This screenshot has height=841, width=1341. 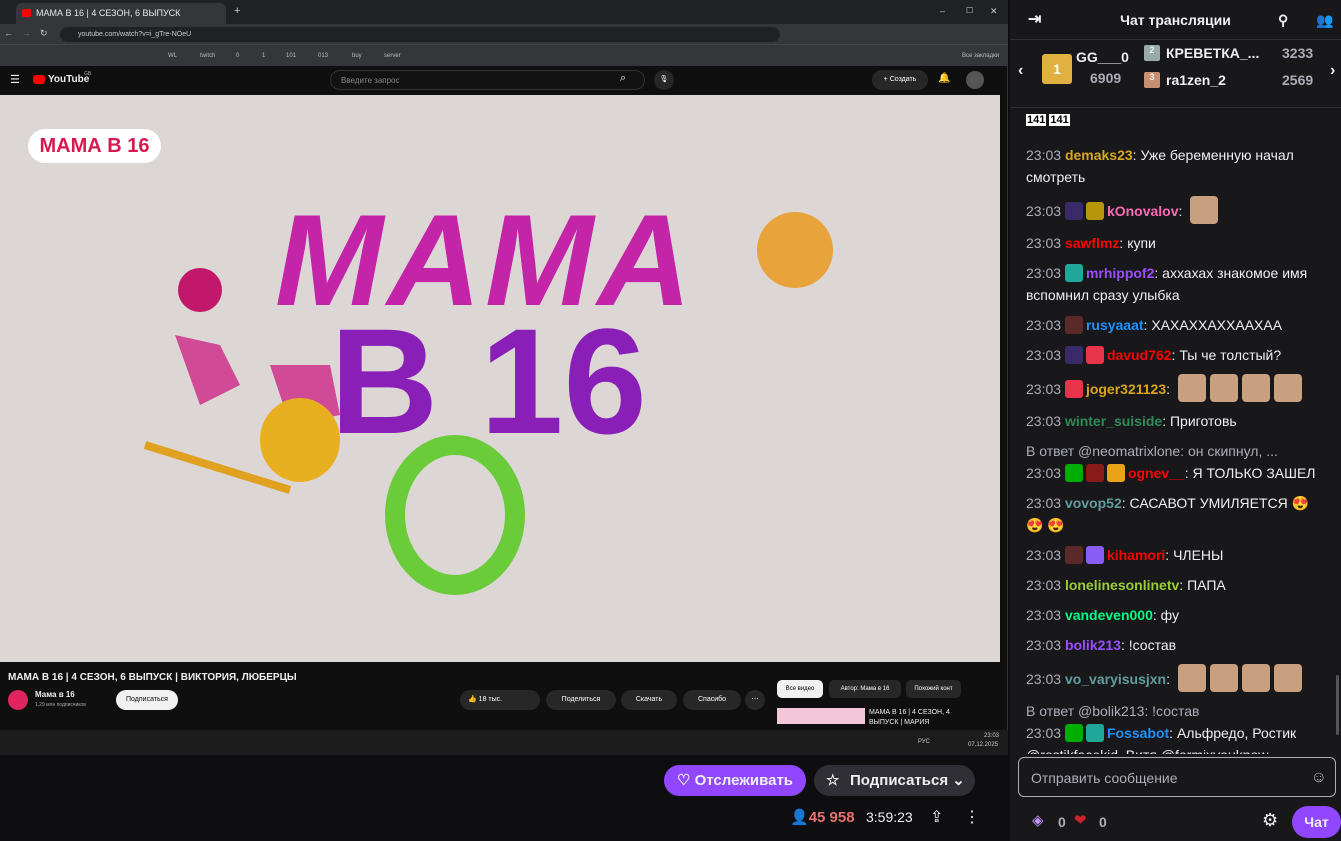 What do you see at coordinates (1143, 211) in the screenshot?
I see `username: kOnovalov` at bounding box center [1143, 211].